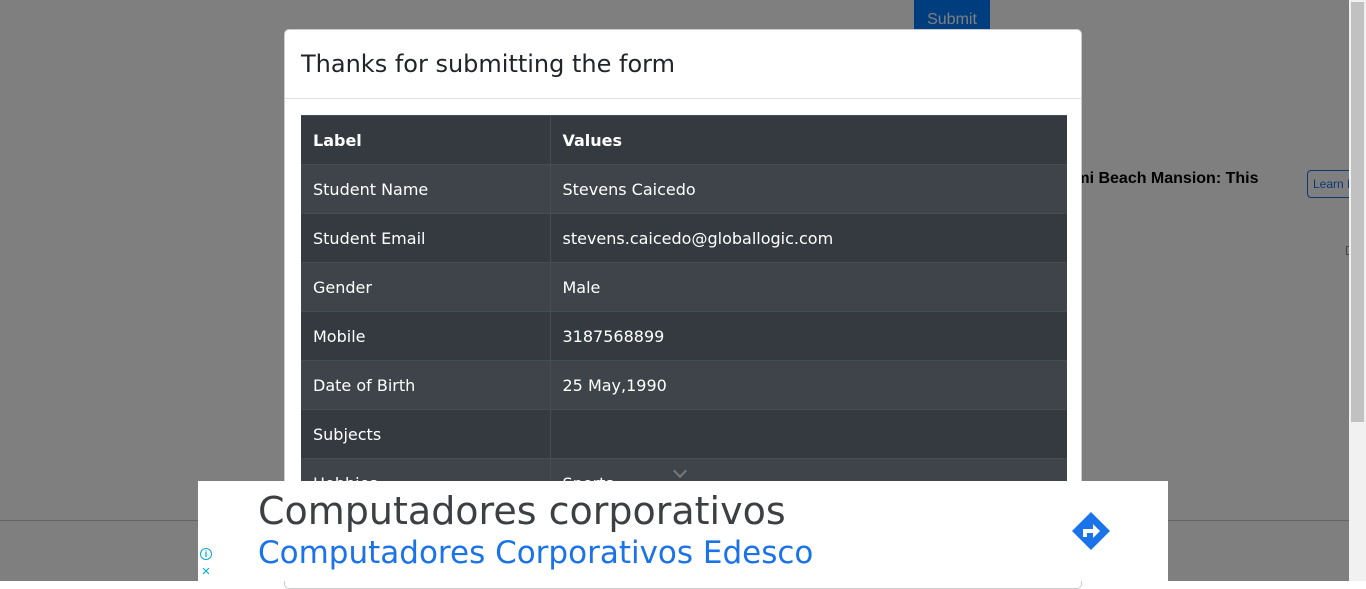 This screenshot has width=1366, height=589. What do you see at coordinates (426, 434) in the screenshot?
I see `row-label: Subjects` at bounding box center [426, 434].